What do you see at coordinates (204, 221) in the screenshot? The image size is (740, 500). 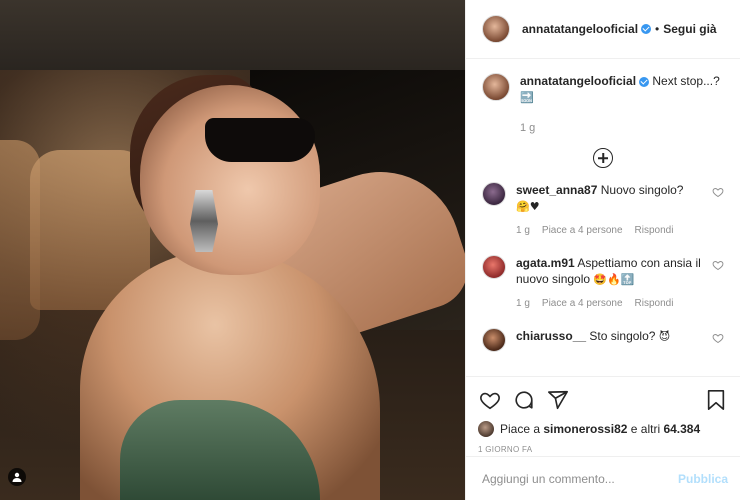 I see `photo-earring` at bounding box center [204, 221].